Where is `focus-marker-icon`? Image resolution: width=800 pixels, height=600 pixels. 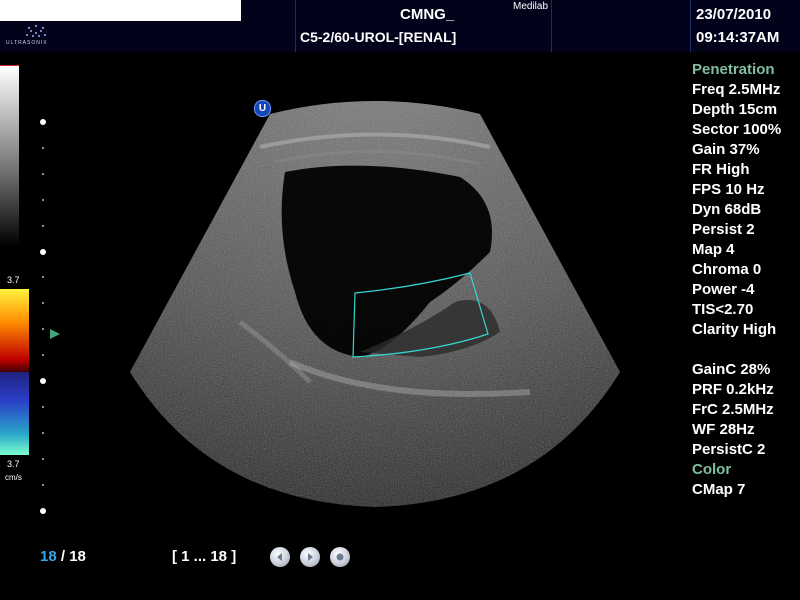 focus-marker-icon is located at coordinates (55, 334).